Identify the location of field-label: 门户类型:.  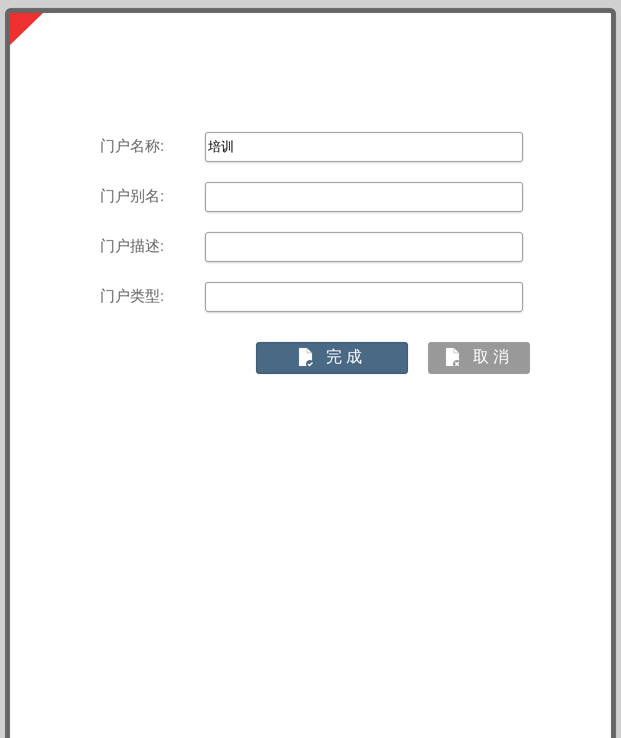
(133, 296).